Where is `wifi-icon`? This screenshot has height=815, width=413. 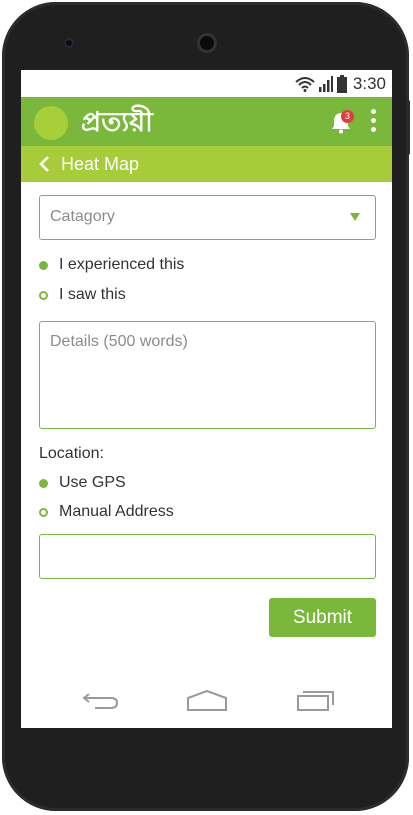
wifi-icon is located at coordinates (305, 84).